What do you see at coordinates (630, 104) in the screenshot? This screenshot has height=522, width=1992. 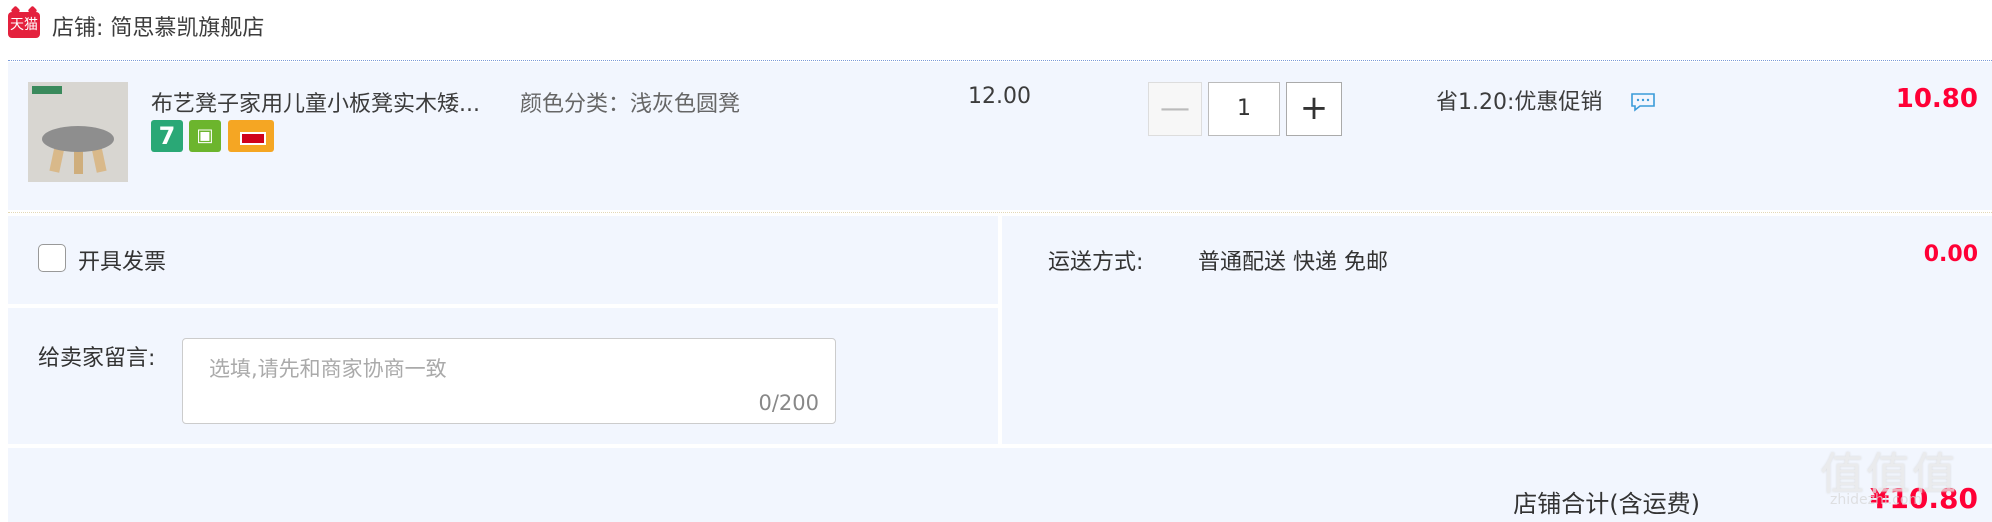 I see `product-spec: 颜色分类：浅灰色圆凳` at bounding box center [630, 104].